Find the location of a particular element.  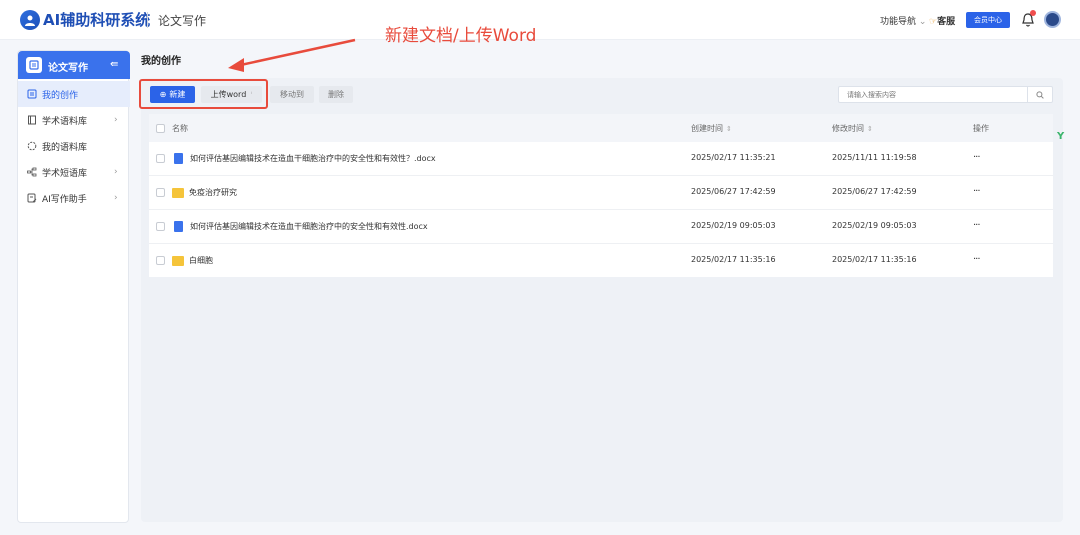

header-divider is located at coordinates (147, 20).